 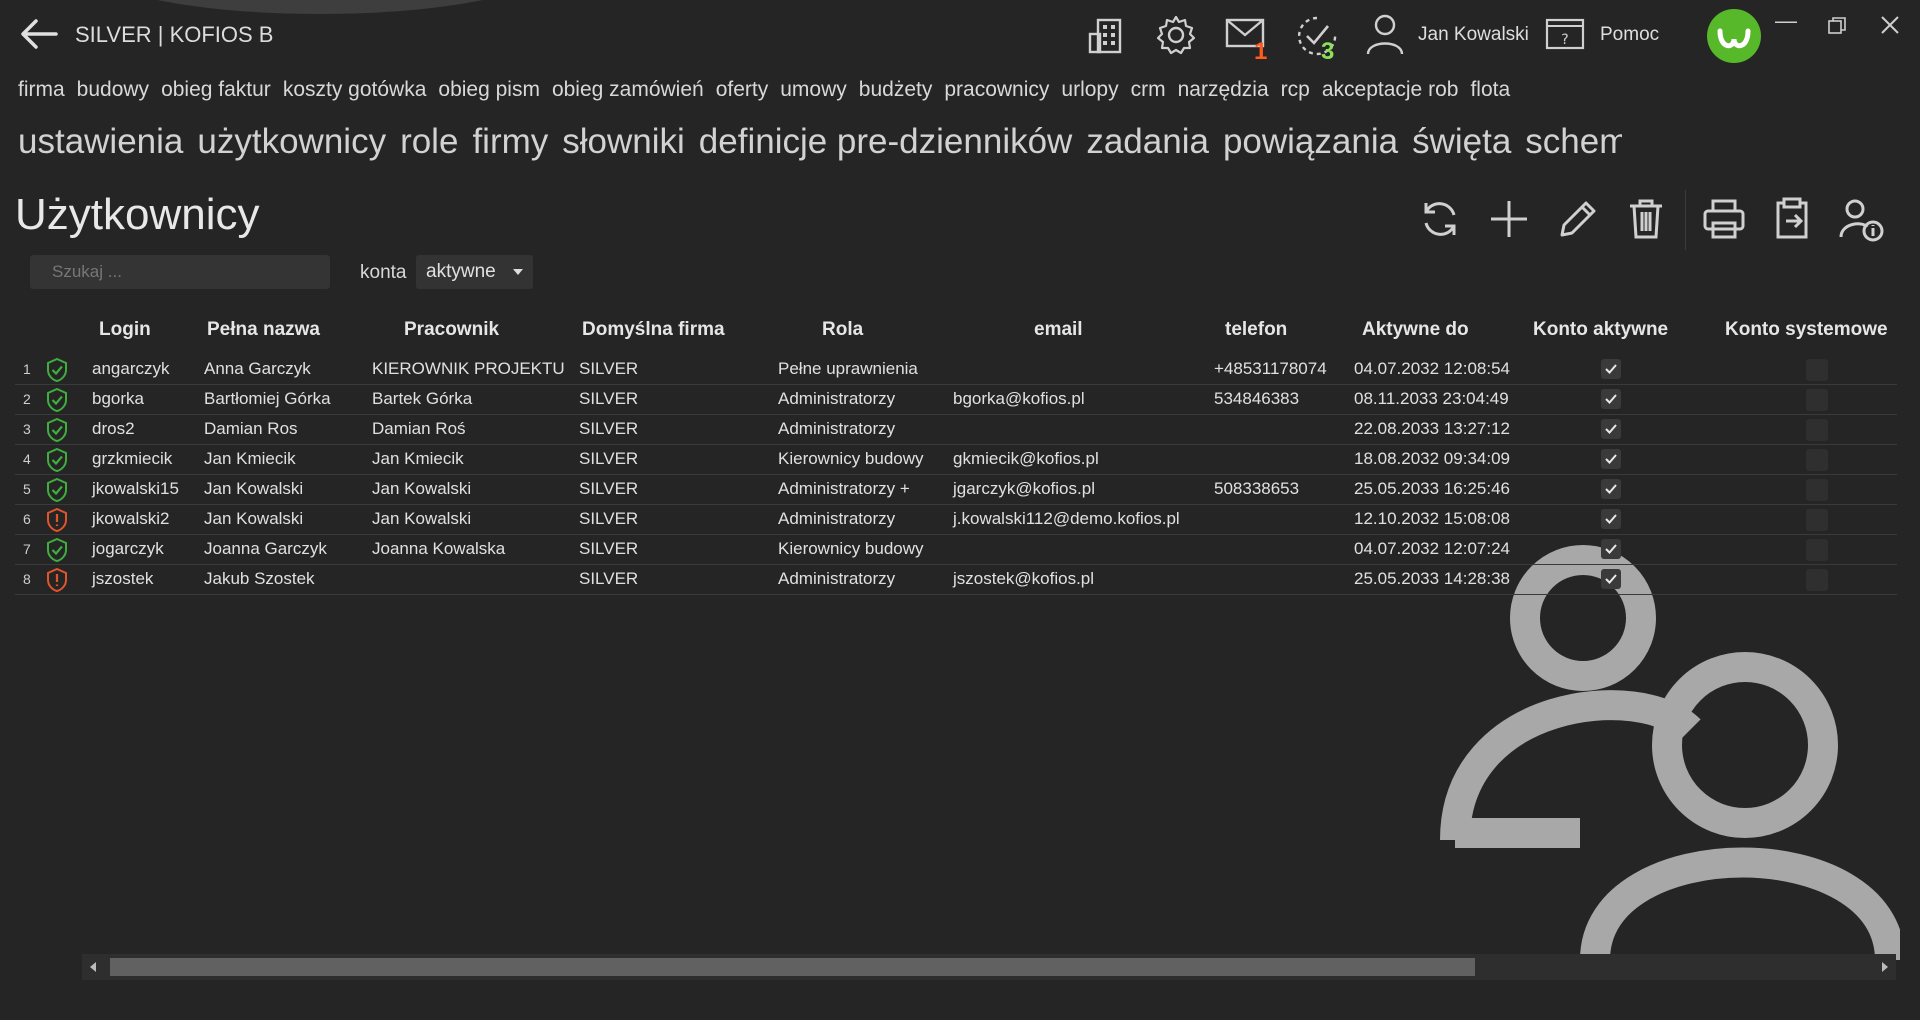 I want to click on tab-firmy: firmy, so click(x=510, y=141).